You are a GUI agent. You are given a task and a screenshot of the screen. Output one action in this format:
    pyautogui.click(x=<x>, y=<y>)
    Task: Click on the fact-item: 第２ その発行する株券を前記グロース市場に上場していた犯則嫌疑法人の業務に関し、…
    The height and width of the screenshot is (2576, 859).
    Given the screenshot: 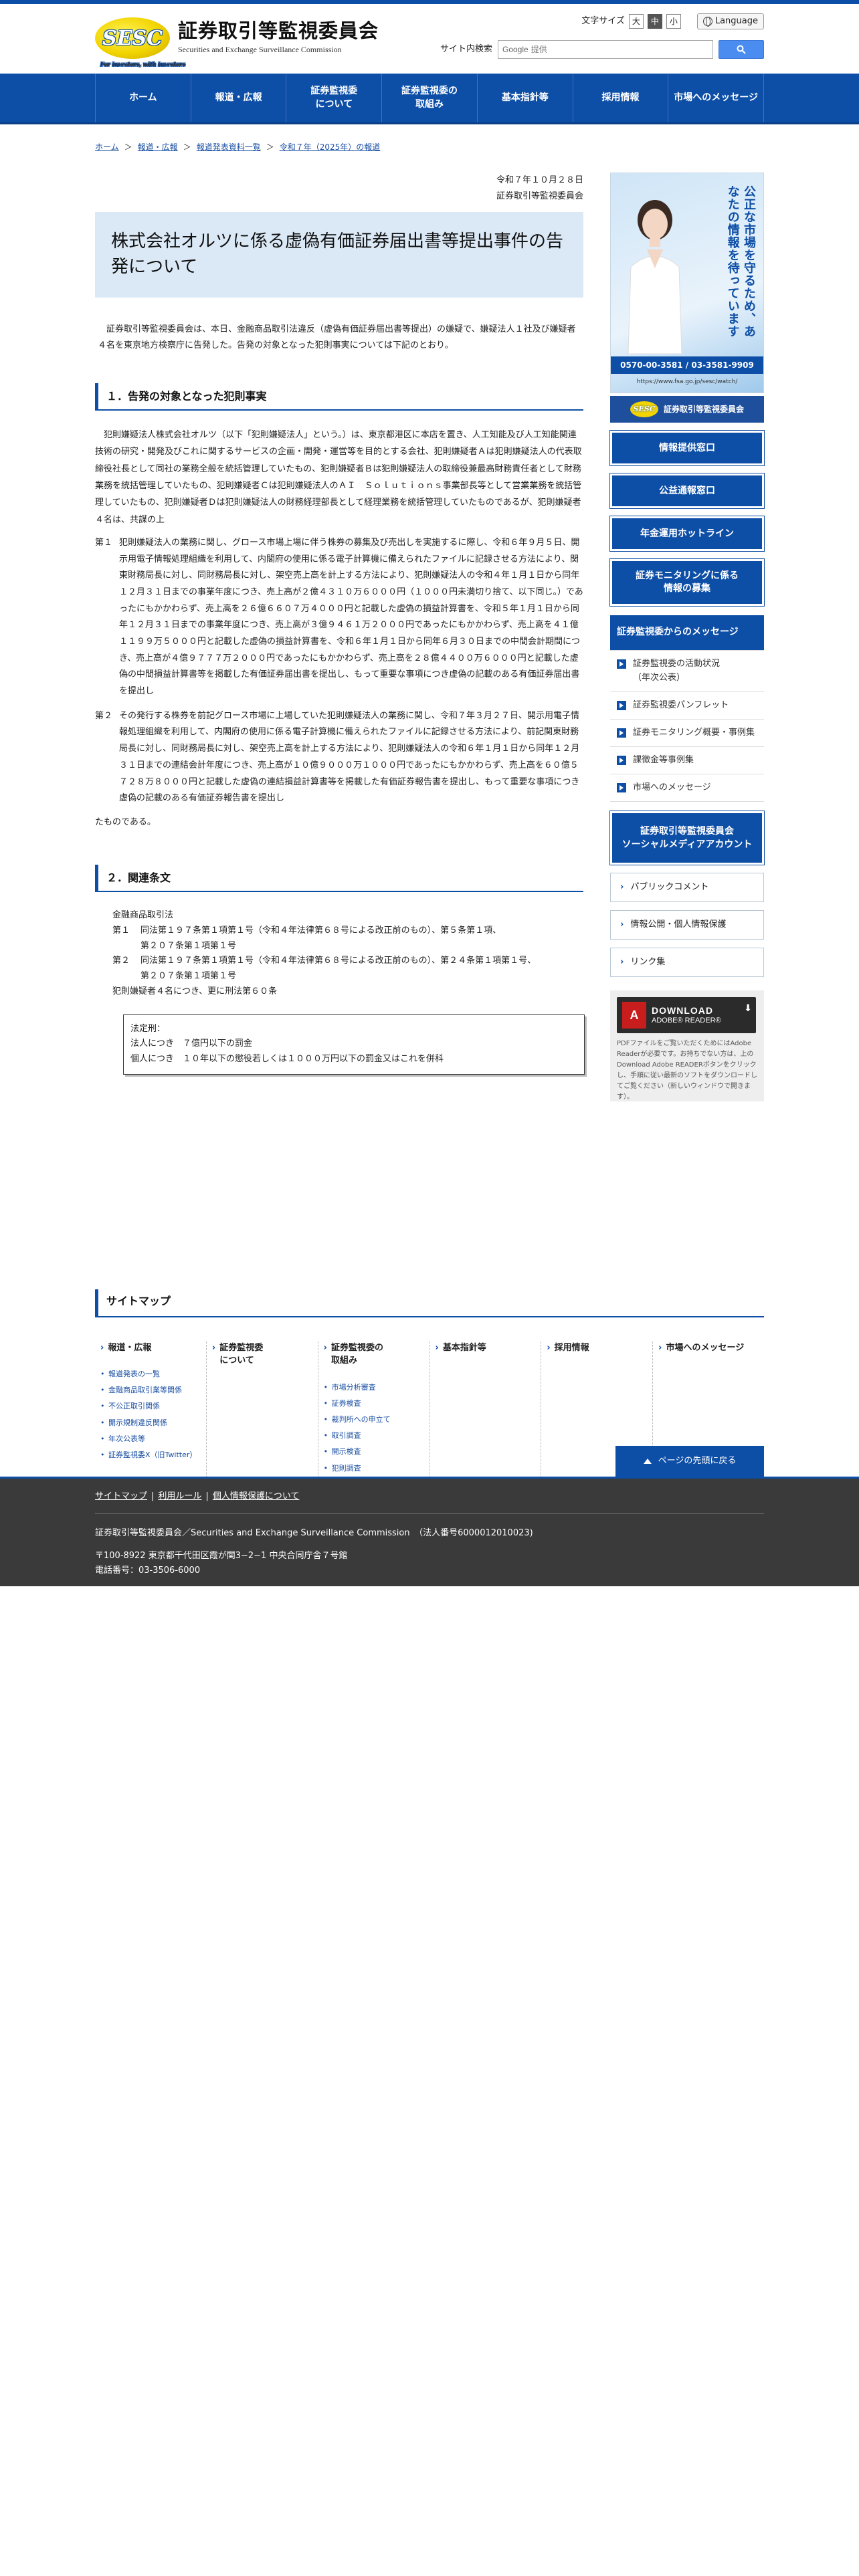 What is the action you would take?
    pyautogui.click(x=339, y=758)
    